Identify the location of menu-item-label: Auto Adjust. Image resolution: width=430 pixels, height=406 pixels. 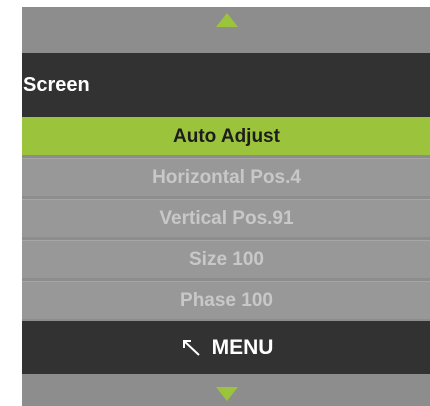
(226, 136).